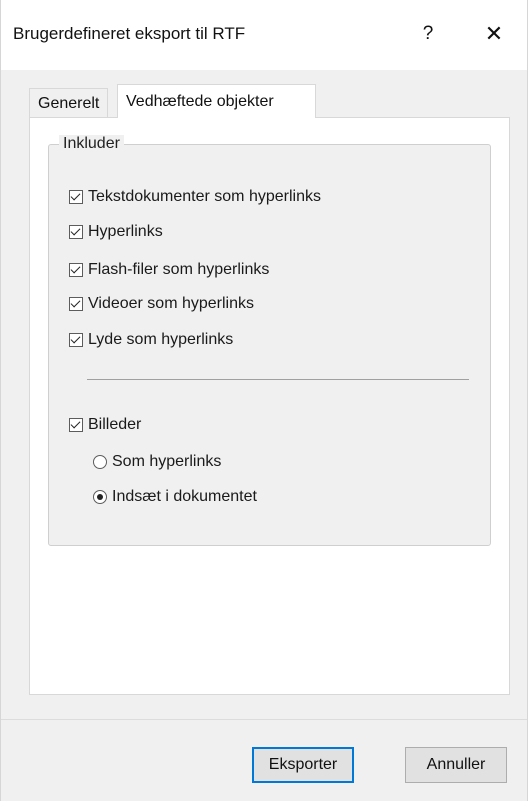 The image size is (528, 801). Describe the element at coordinates (456, 765) in the screenshot. I see `cancel-button: Annuller` at that location.